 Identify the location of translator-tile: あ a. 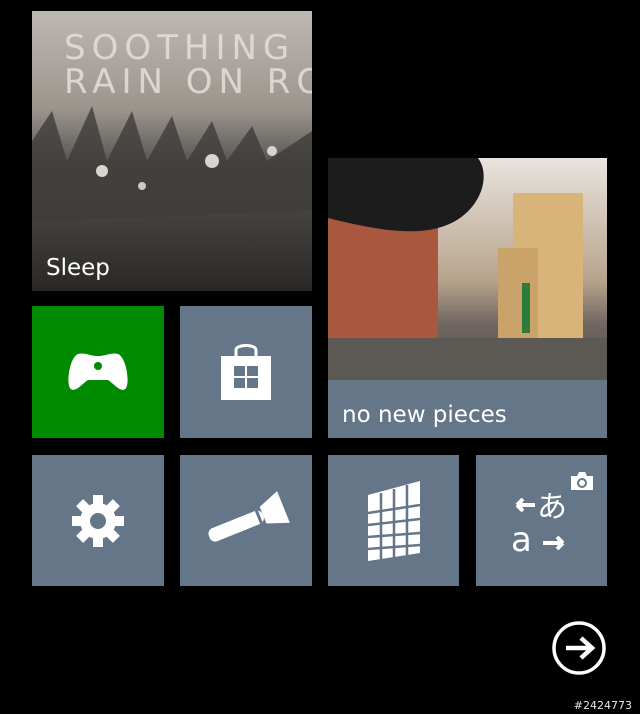
(541, 520).